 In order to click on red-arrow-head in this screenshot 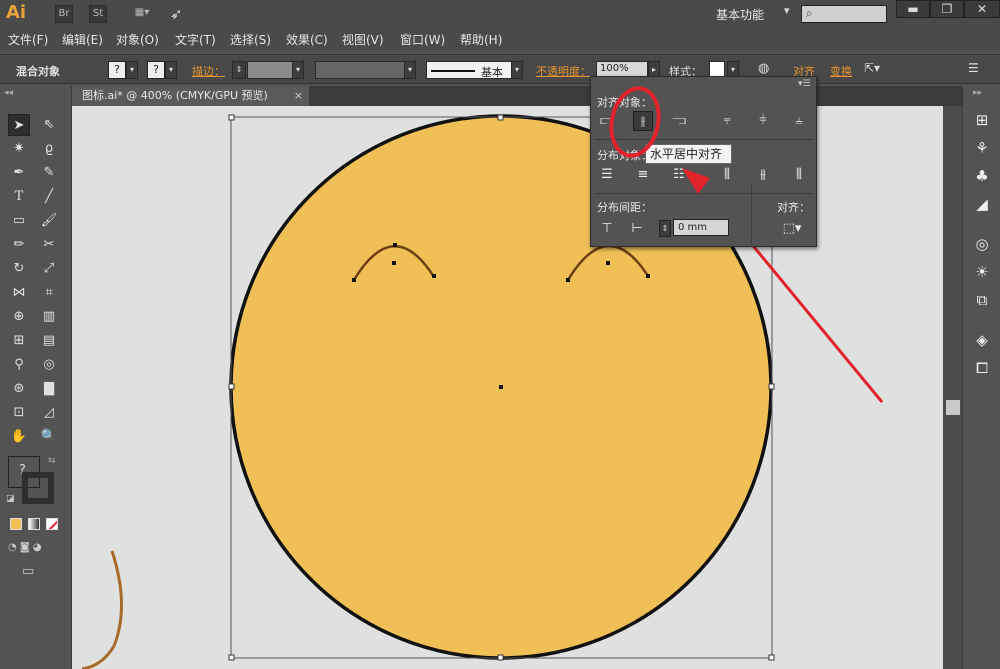, I will do `click(696, 181)`.